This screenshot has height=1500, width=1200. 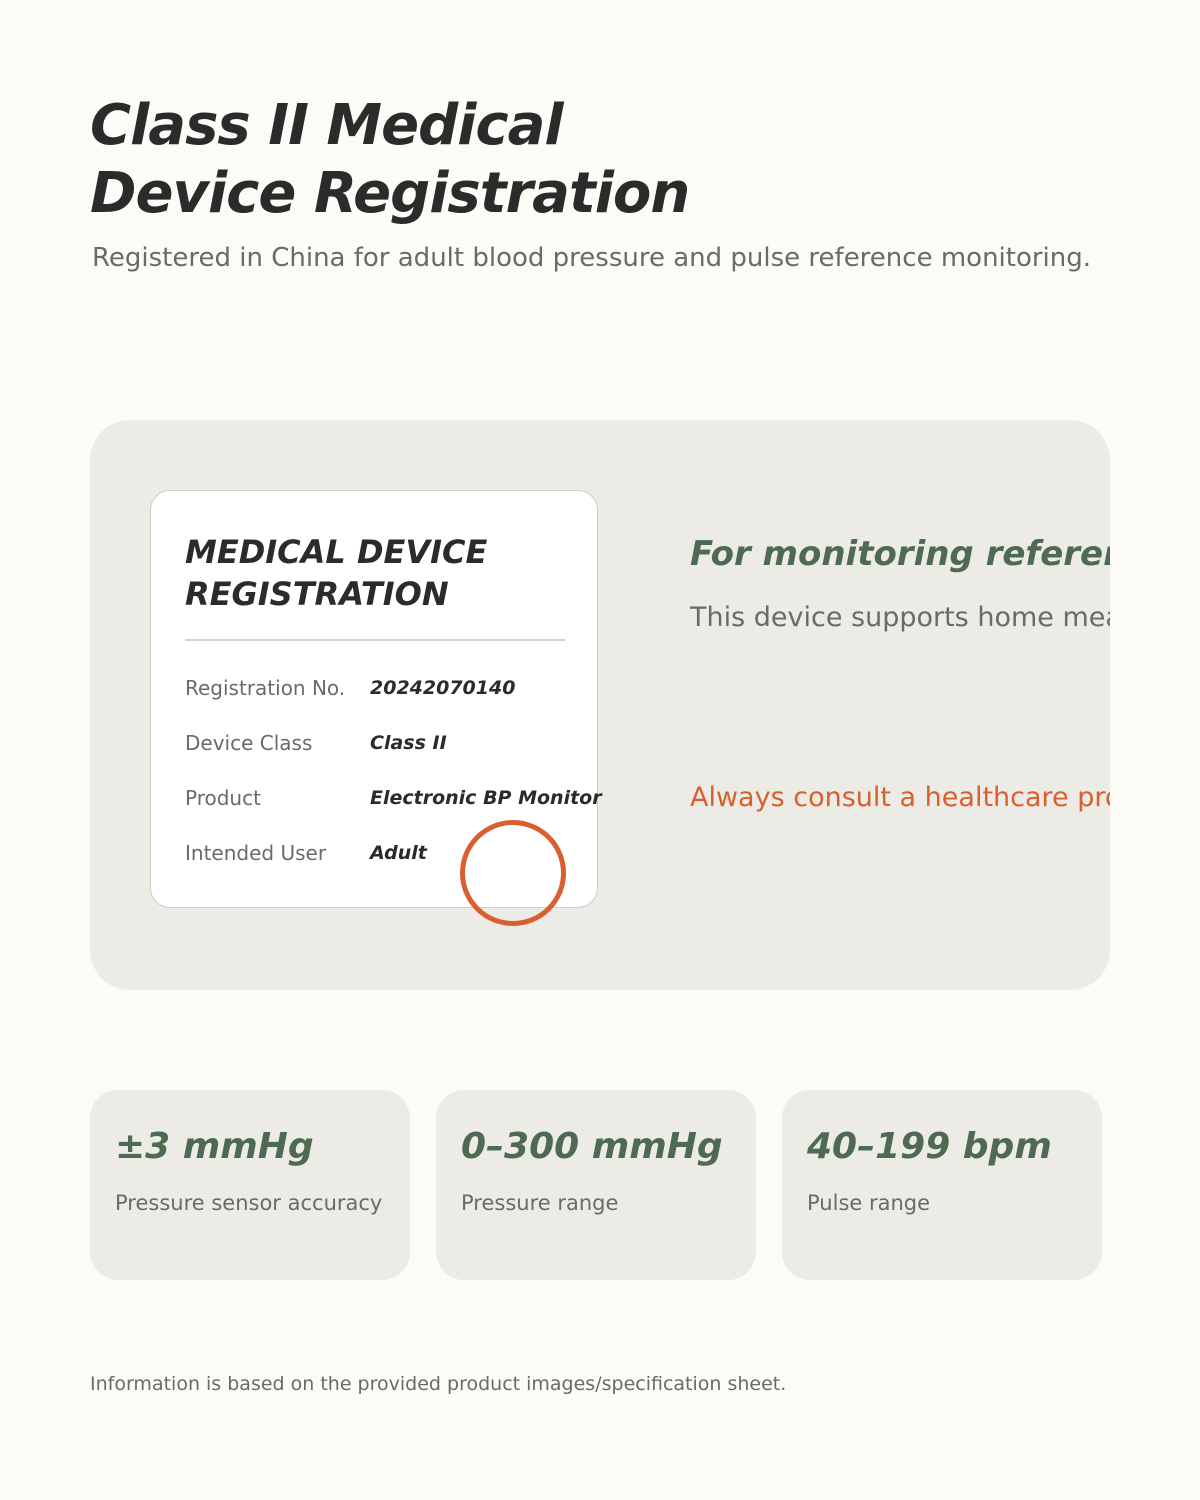 What do you see at coordinates (327, 125) in the screenshot?
I see `page-title-line-1: Class II Medical` at bounding box center [327, 125].